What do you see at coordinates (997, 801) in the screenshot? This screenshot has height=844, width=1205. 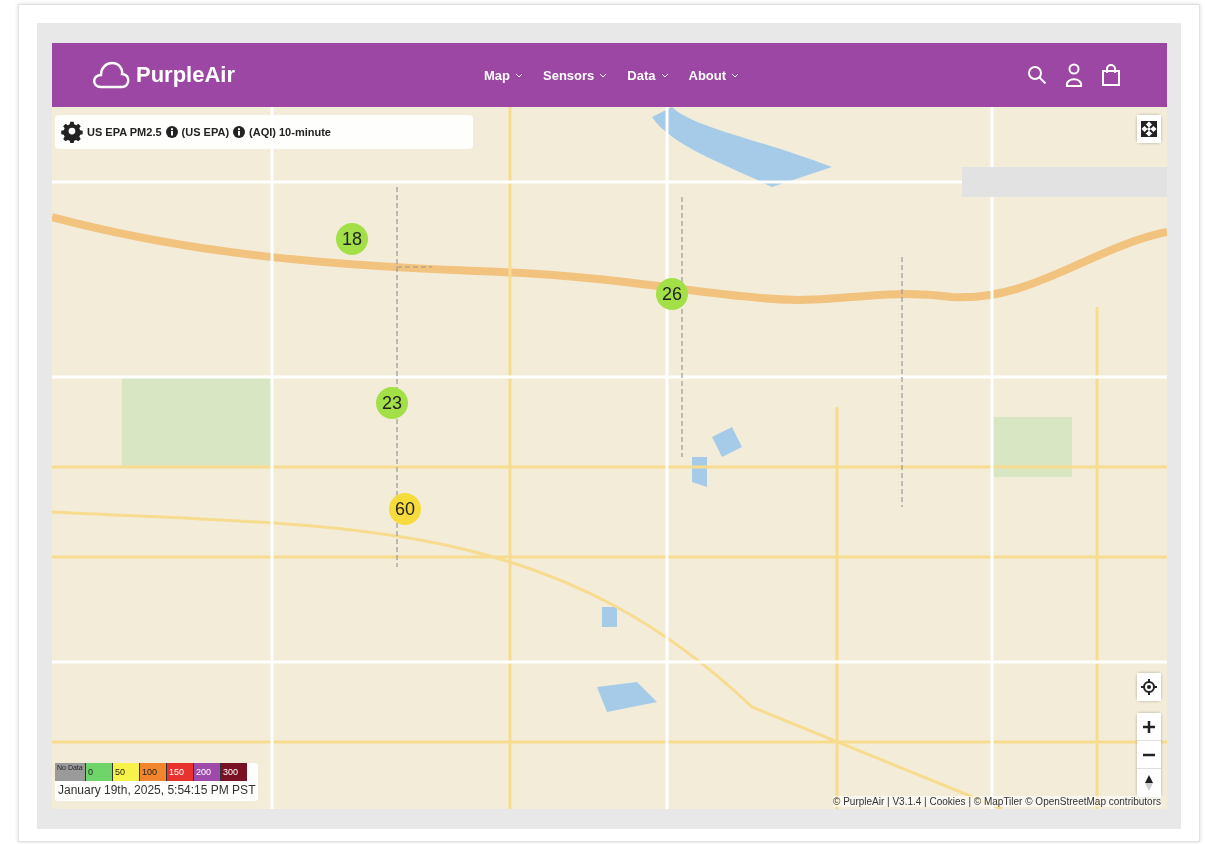 I see `map-attribution: © PurpleAir | V3.1.4 | Cookies | © MapTiler © OpenStreetMap contributors` at bounding box center [997, 801].